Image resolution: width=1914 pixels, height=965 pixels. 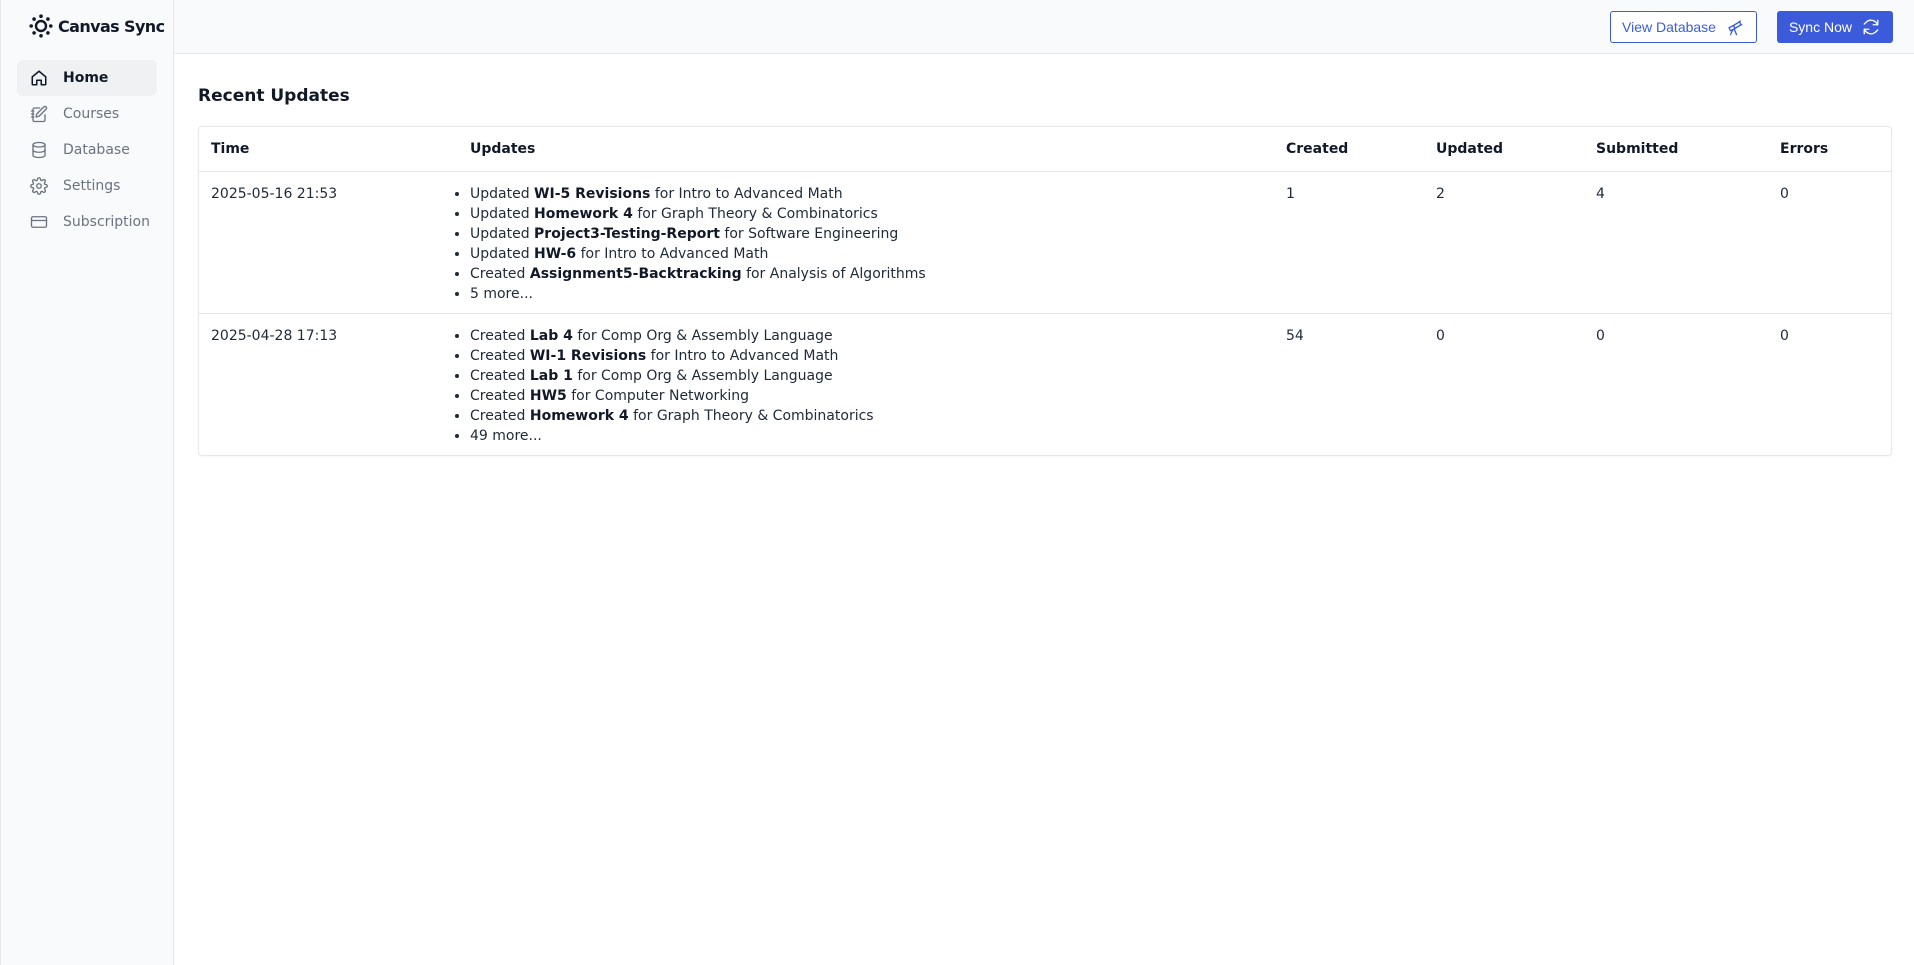 I want to click on sidebar-item-label: Home, so click(x=86, y=78).